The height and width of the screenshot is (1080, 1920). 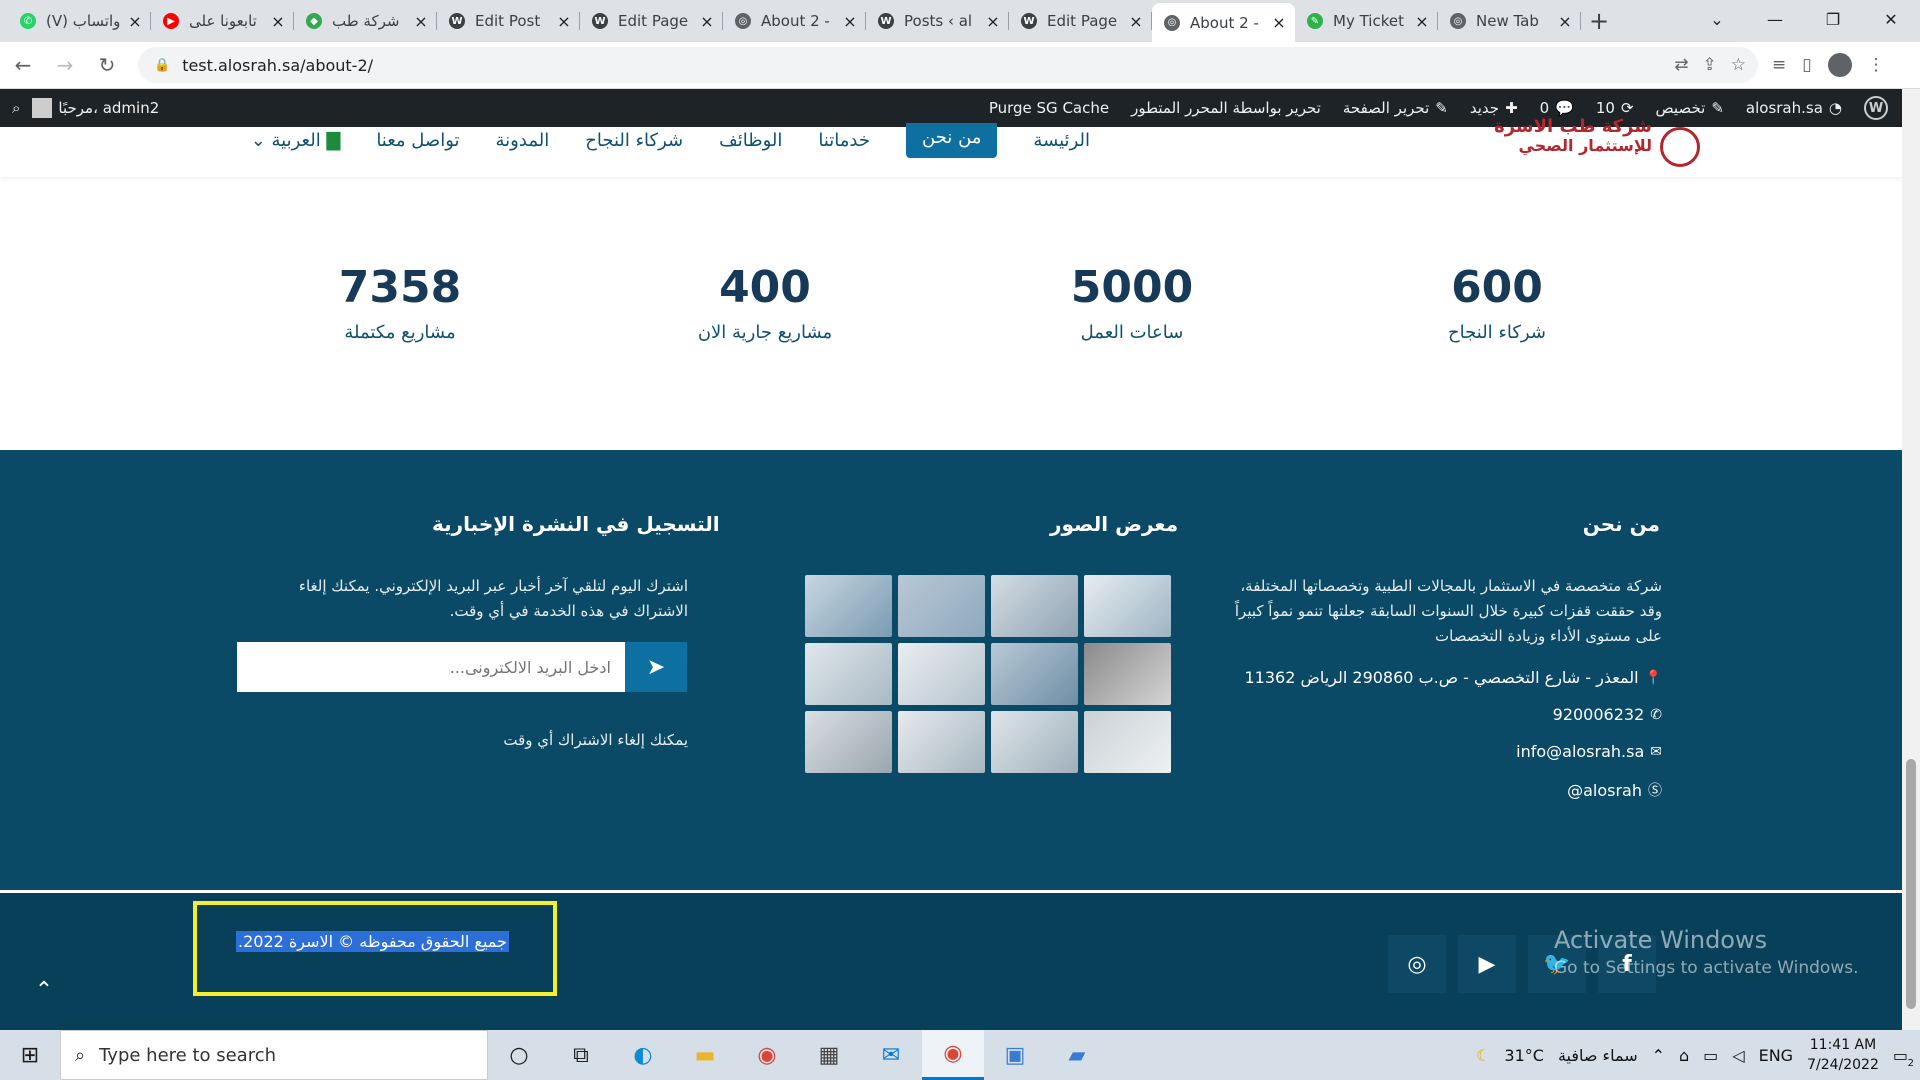 What do you see at coordinates (643, 1055) in the screenshot?
I see `edge-icon: ◐` at bounding box center [643, 1055].